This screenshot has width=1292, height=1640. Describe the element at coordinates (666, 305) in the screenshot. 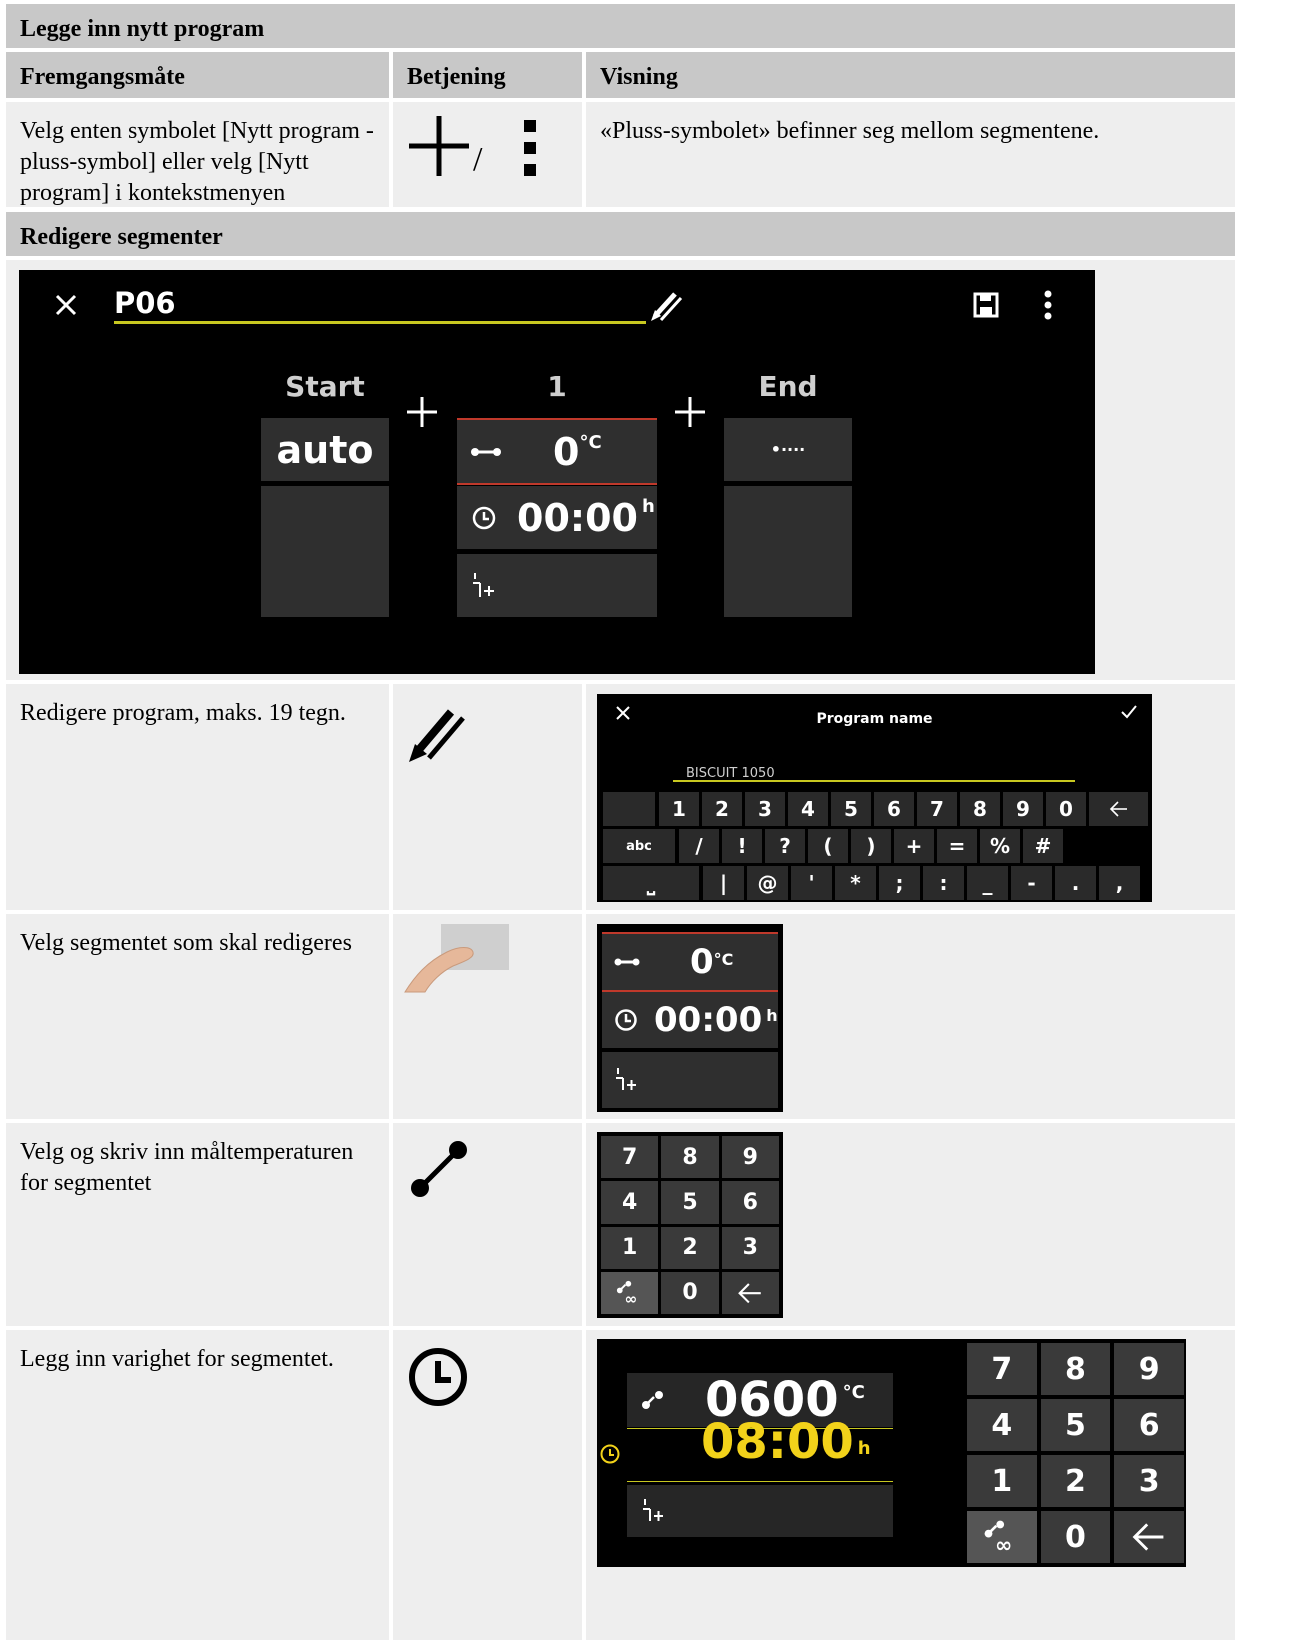

I see `pencil-icon` at that location.